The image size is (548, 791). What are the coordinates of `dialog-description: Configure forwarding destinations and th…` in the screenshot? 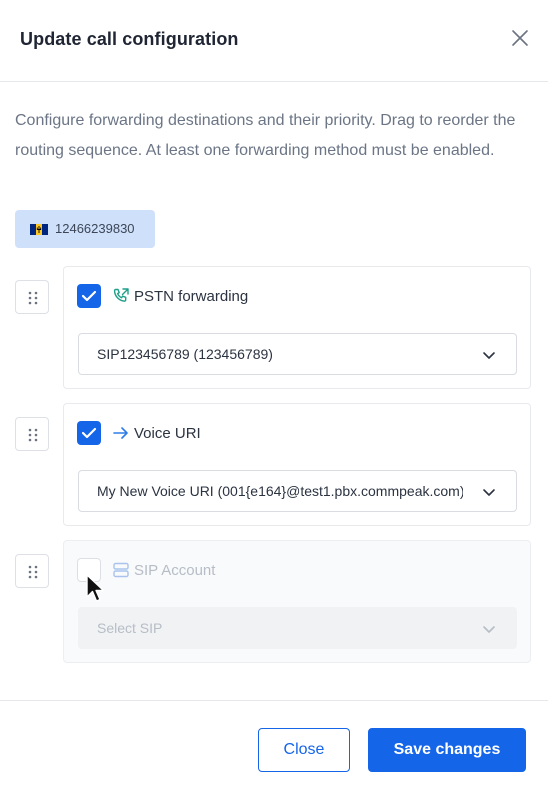 It's located at (265, 135).